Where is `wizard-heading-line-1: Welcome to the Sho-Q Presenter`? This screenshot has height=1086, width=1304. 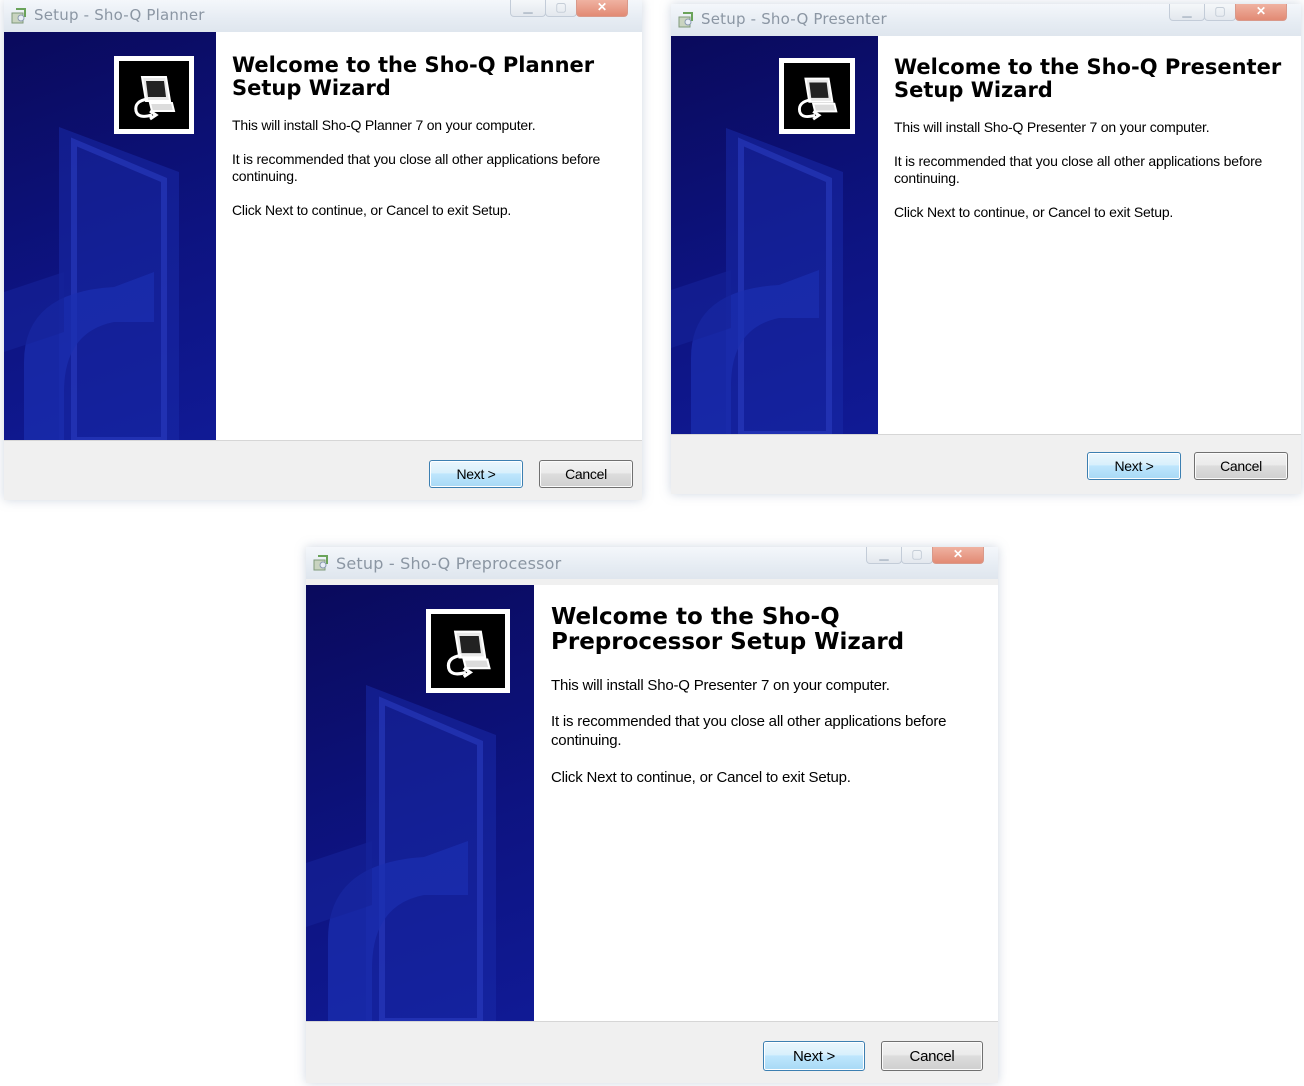 wizard-heading-line-1: Welcome to the Sho-Q Presenter is located at coordinates (1088, 67).